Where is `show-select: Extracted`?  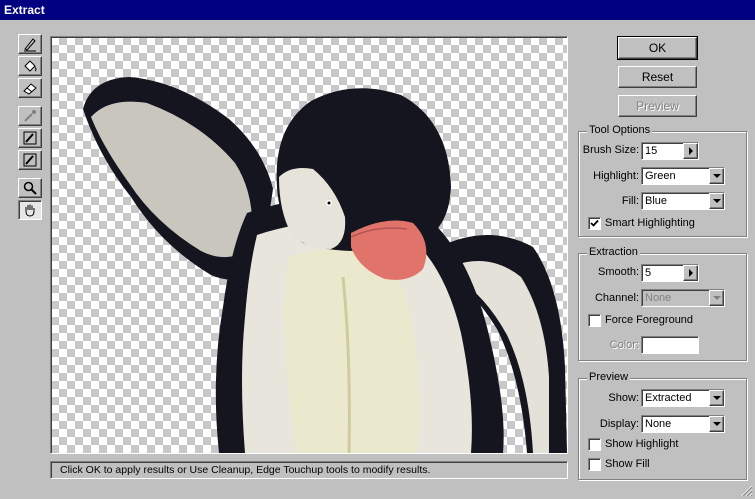 show-select: Extracted is located at coordinates (683, 398).